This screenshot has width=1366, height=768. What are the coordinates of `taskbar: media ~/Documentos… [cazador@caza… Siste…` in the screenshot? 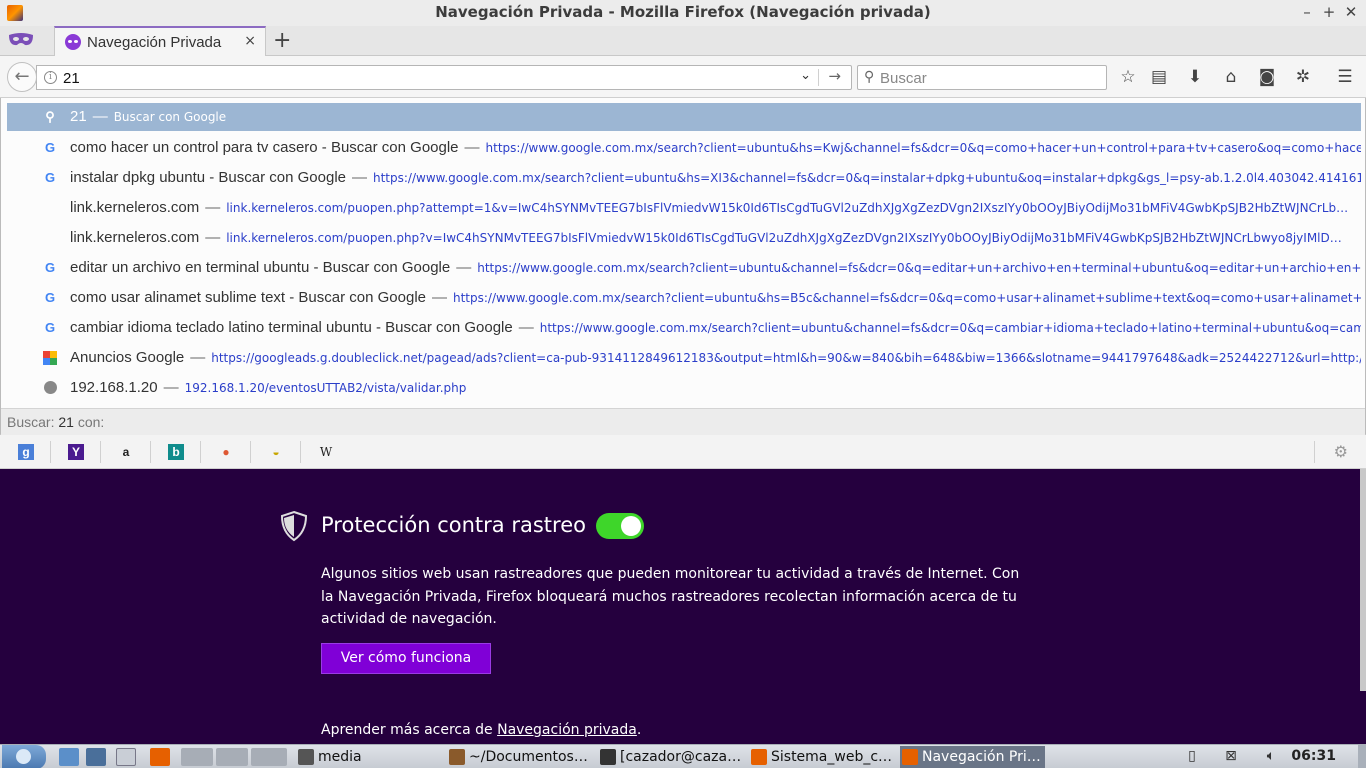 It's located at (683, 756).